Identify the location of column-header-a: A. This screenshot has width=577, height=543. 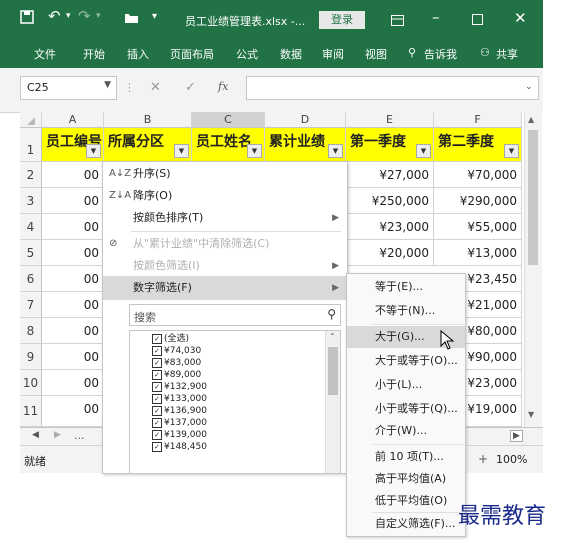
(73, 120).